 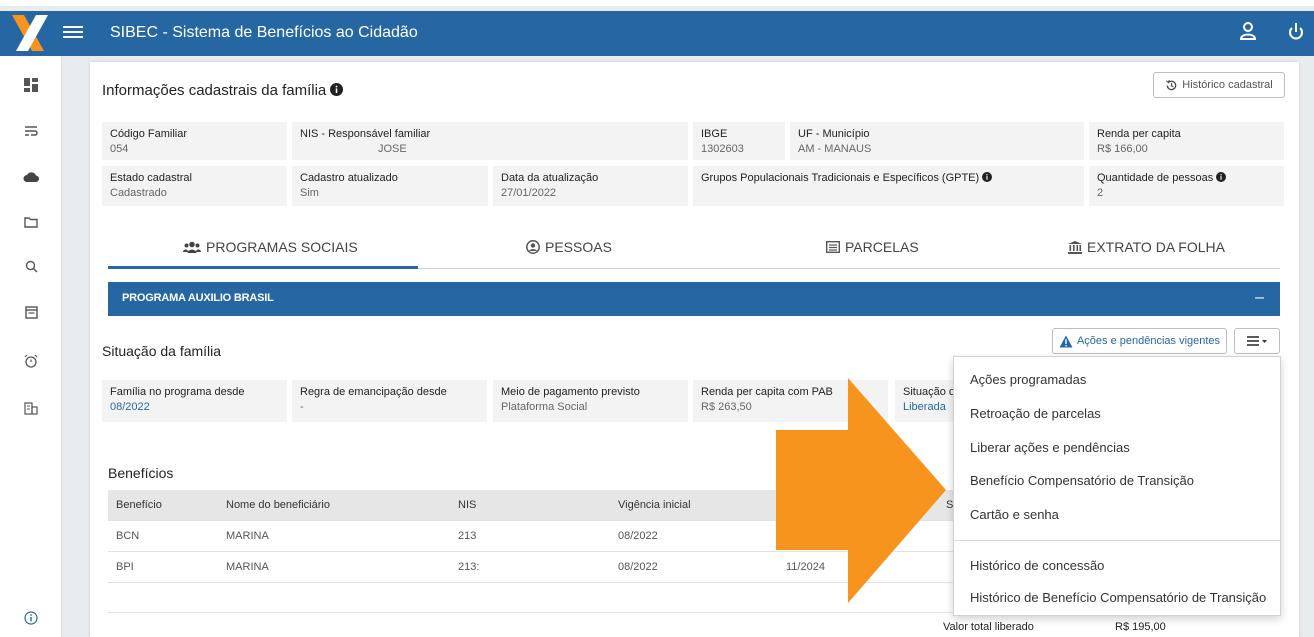 I want to click on menu-toggle-icon, so click(x=73, y=33).